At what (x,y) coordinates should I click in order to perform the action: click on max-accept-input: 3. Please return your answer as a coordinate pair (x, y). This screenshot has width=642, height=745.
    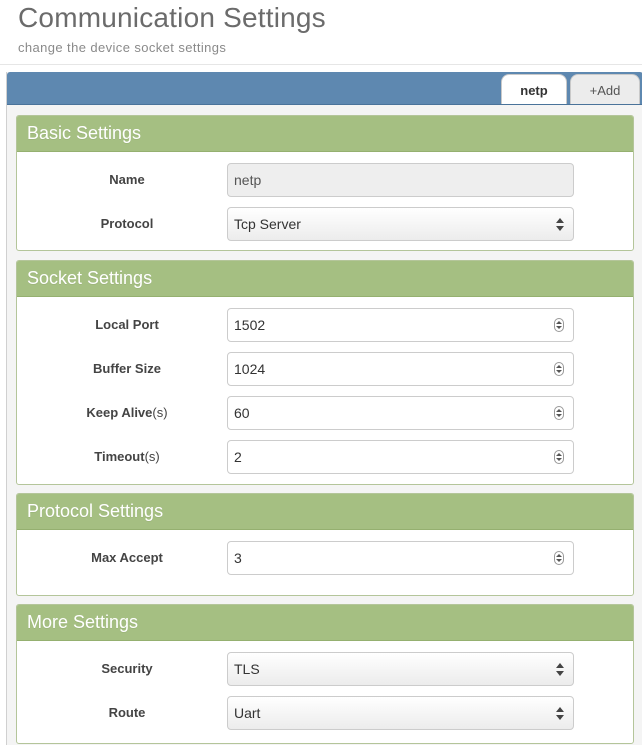
    Looking at the image, I should click on (400, 558).